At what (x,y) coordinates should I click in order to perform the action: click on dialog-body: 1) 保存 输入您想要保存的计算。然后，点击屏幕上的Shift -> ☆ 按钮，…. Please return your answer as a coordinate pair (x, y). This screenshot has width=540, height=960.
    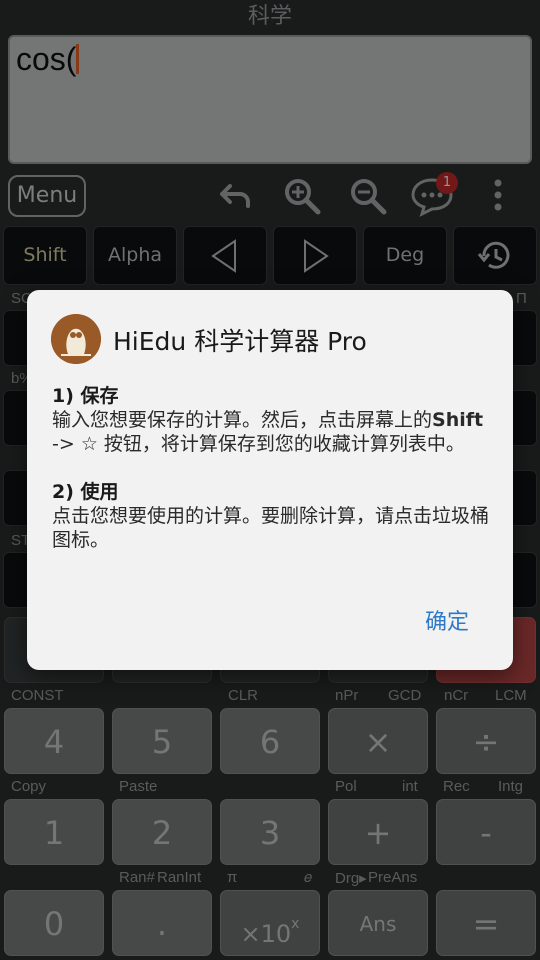
    Looking at the image, I should click on (272, 468).